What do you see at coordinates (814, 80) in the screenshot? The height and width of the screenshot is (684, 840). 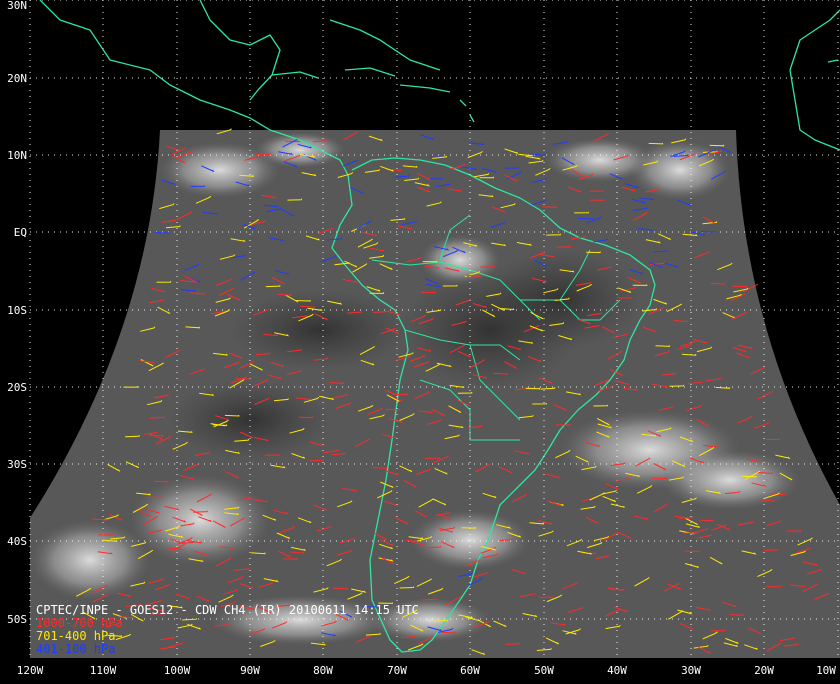 I see `coast-africa` at bounding box center [814, 80].